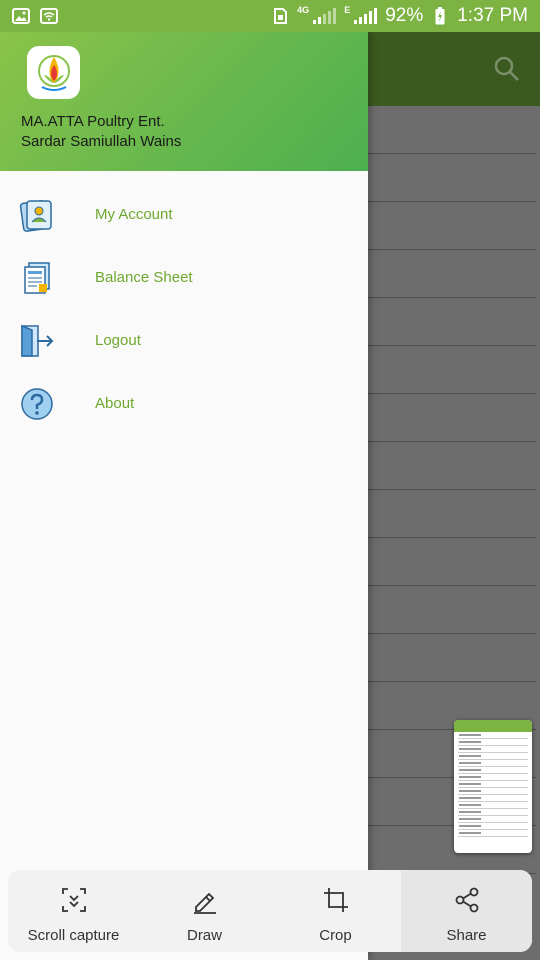  Describe the element at coordinates (21, 16) in the screenshot. I see `image-icon` at that location.